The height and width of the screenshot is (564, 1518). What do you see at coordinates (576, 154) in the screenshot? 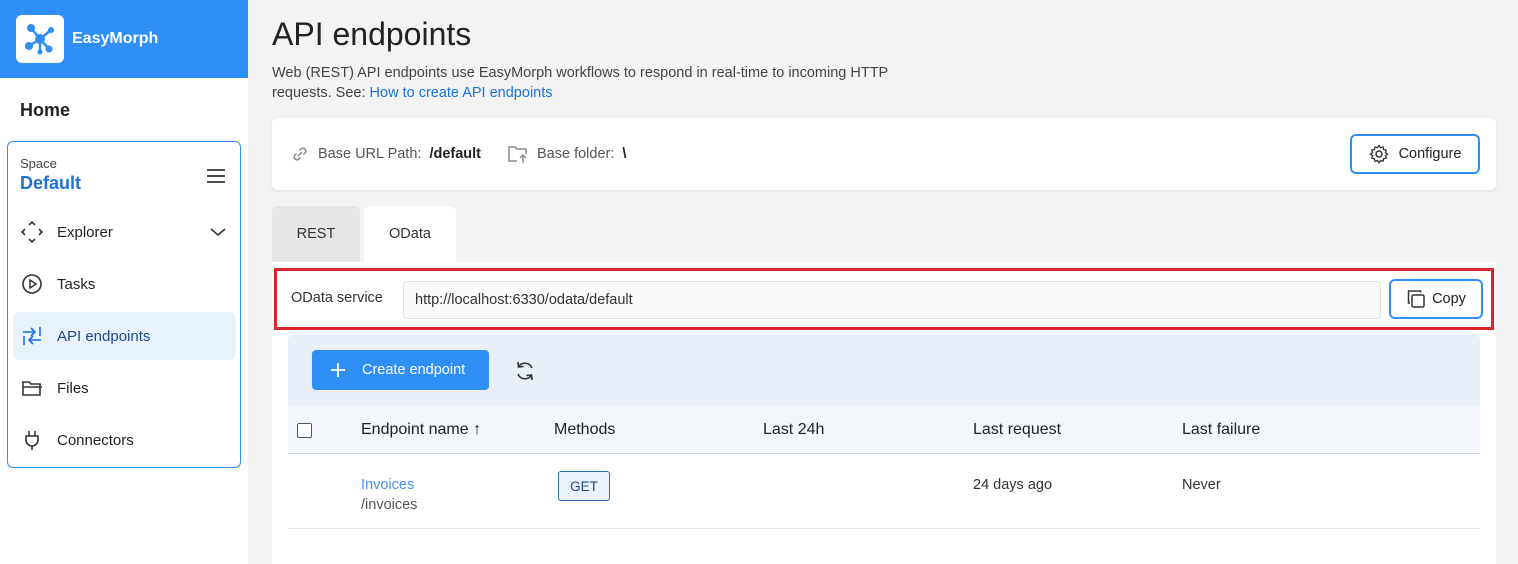
I see `base-folder-label: Base folder:` at bounding box center [576, 154].